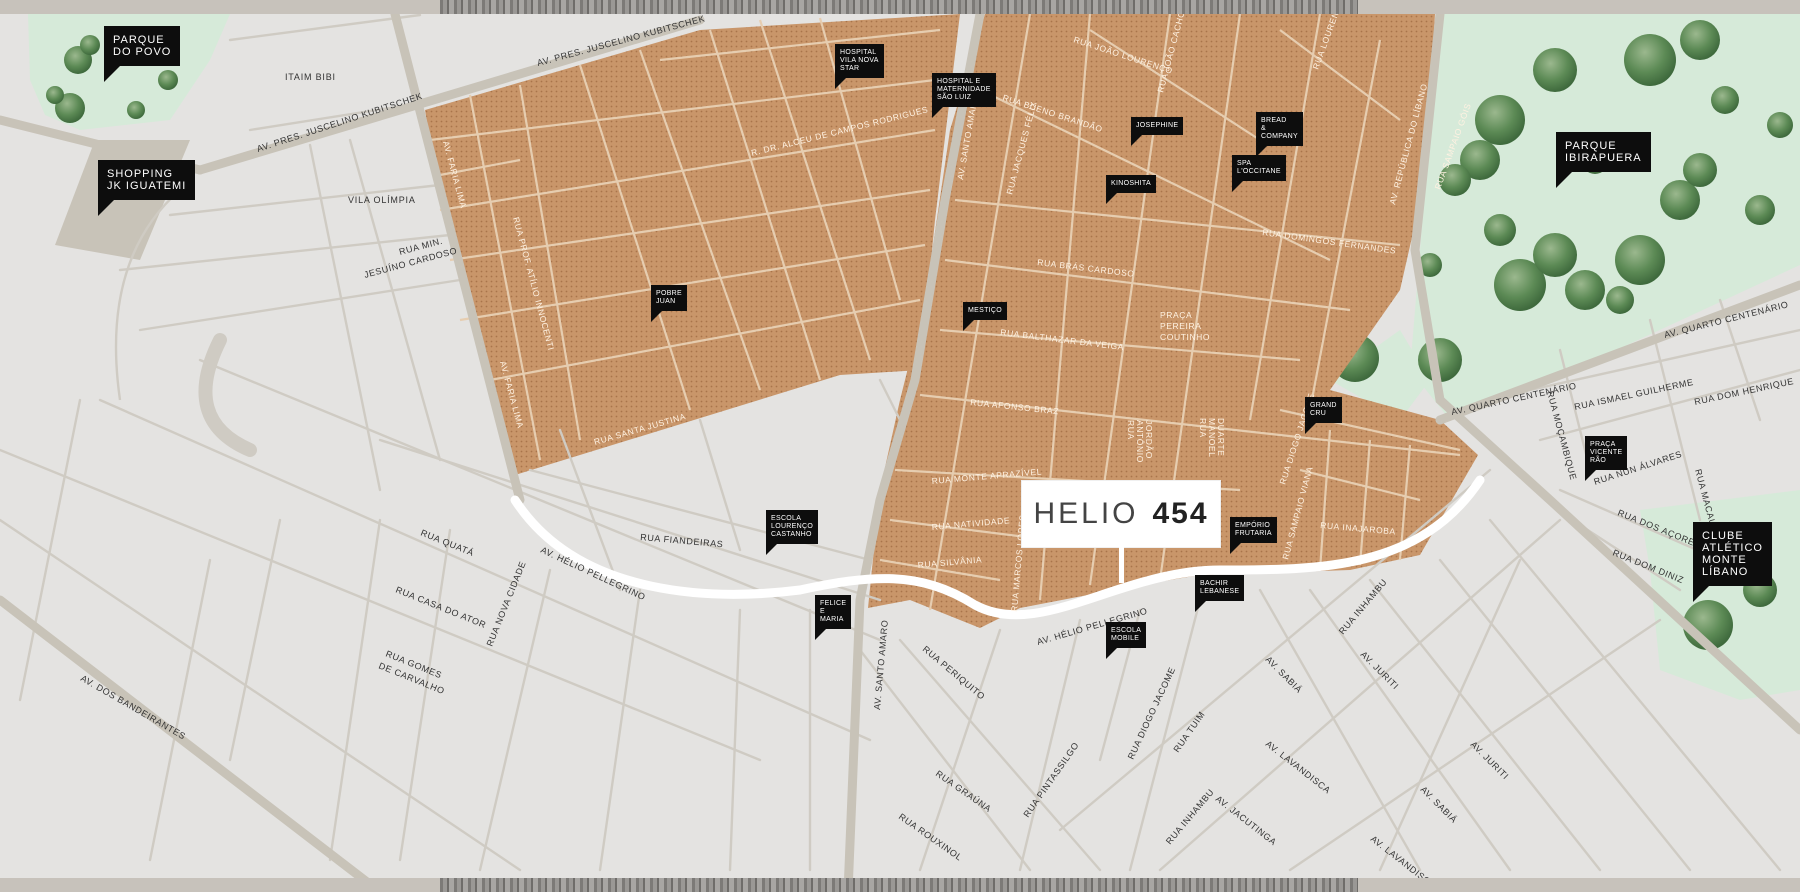  Describe the element at coordinates (1603, 160) in the screenshot. I see `marker-parque-ibirapuera: PARQUE IBIRAPUERA` at that location.